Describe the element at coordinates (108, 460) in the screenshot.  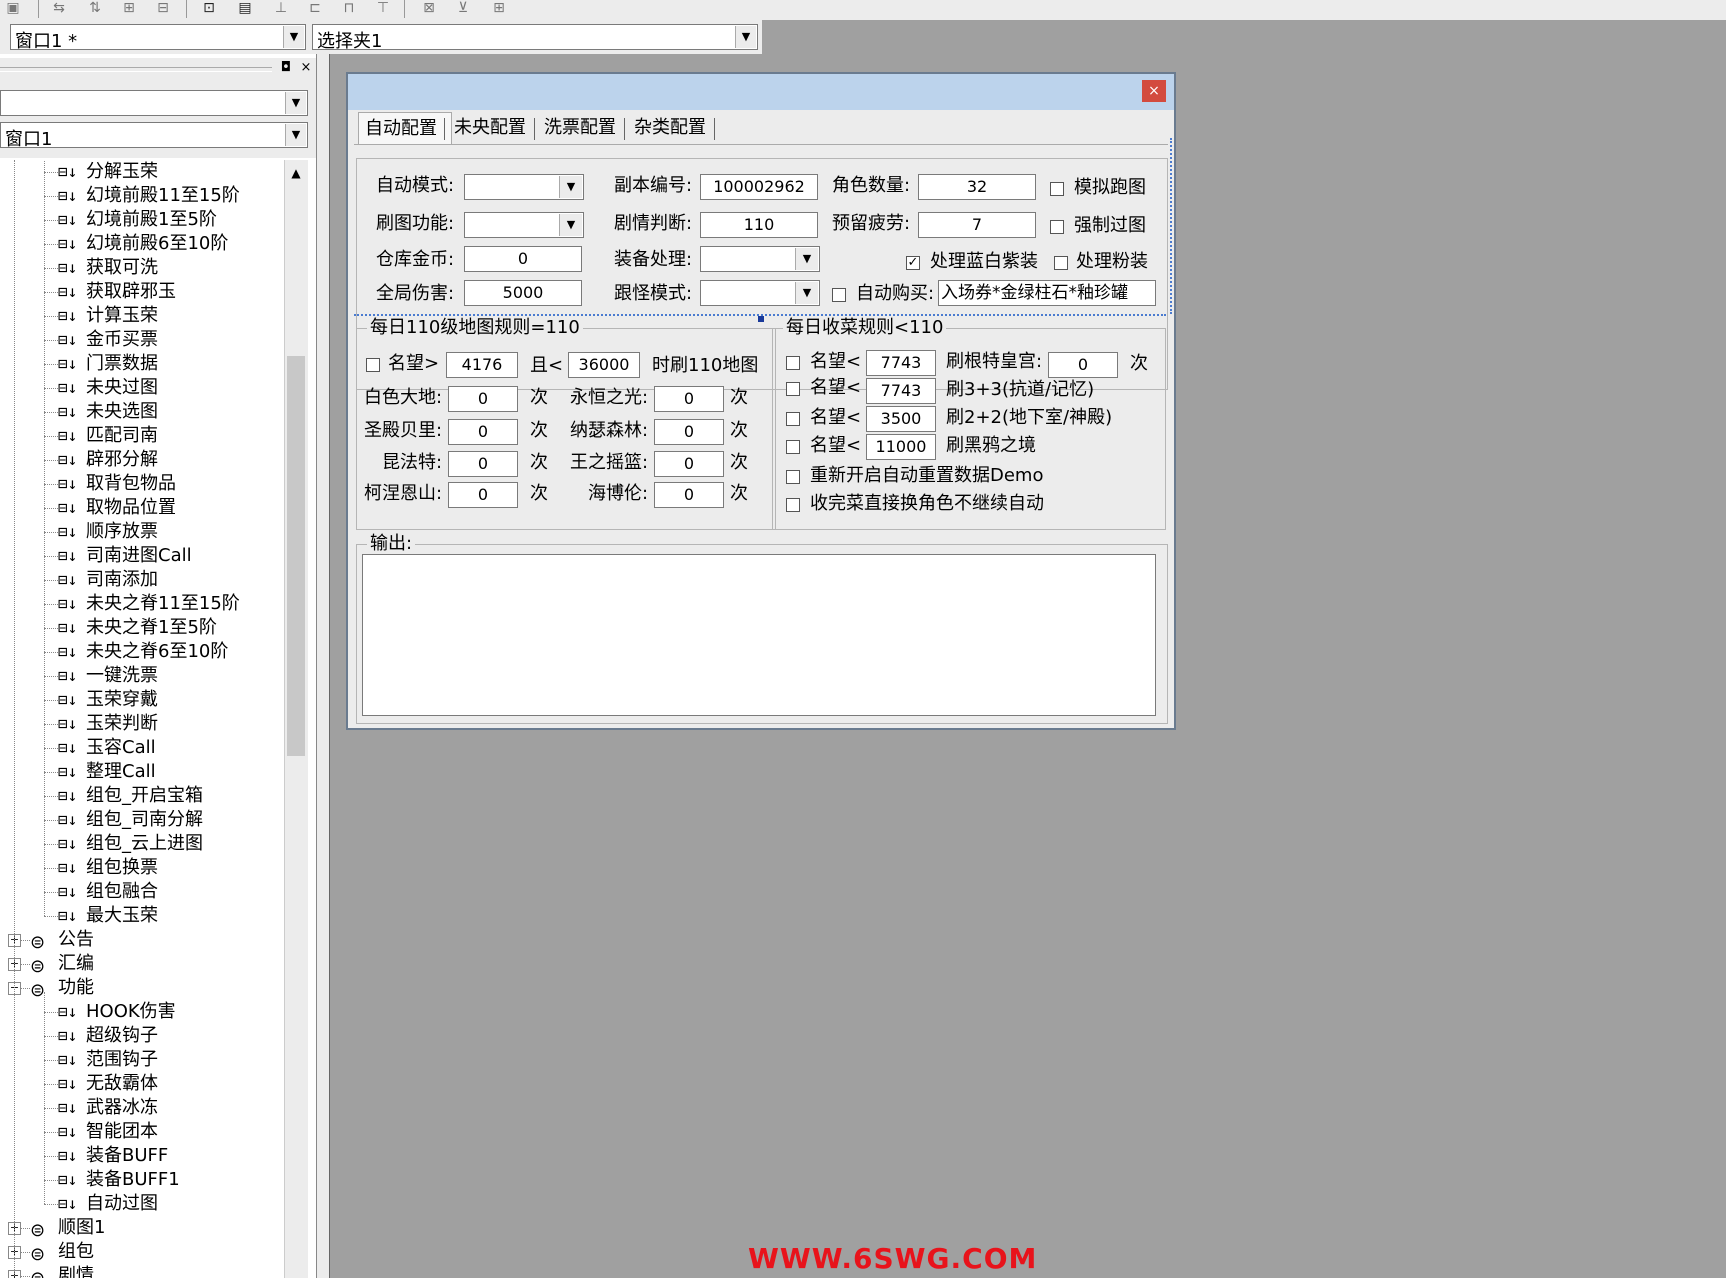
I see `tree-item: ⊟↓ 辟邪分解` at that location.